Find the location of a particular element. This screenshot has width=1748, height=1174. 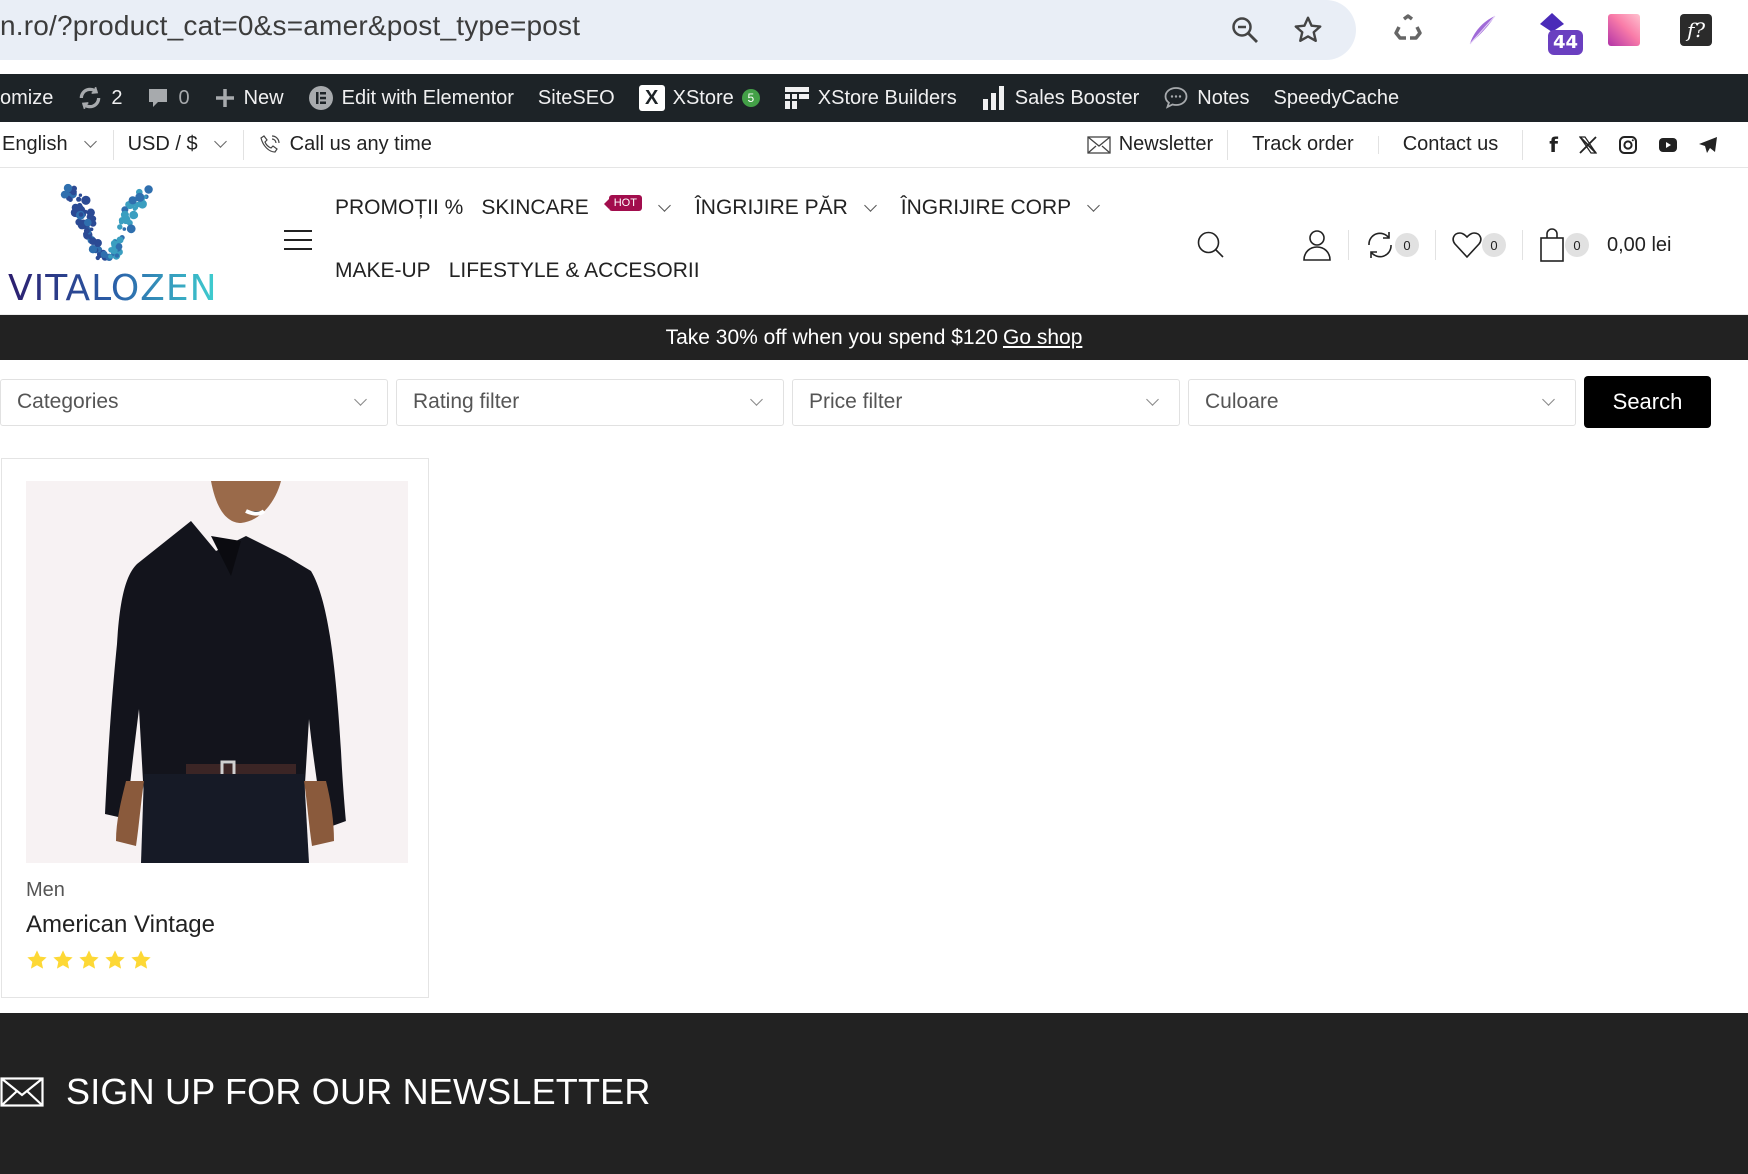

newsletter-title: SIGN UP FOR OUR NEWSLETTER is located at coordinates (358, 1091).